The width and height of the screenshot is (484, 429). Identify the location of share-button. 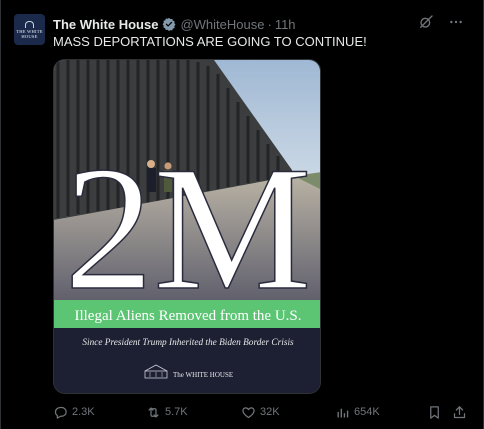
(459, 412).